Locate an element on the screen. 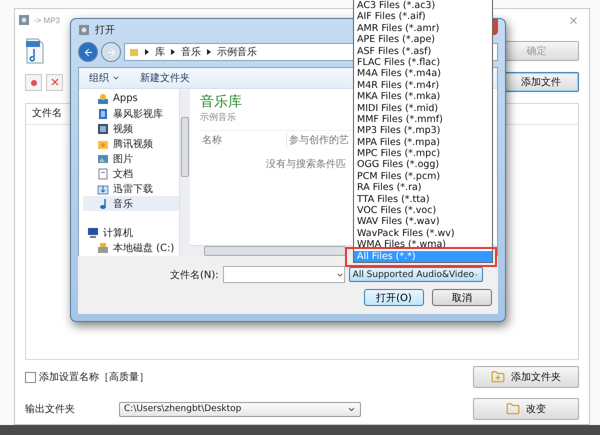 Image resolution: width=600 pixels, height=435 pixels. dropdown-option: RA Files (*.ra) is located at coordinates (423, 188).